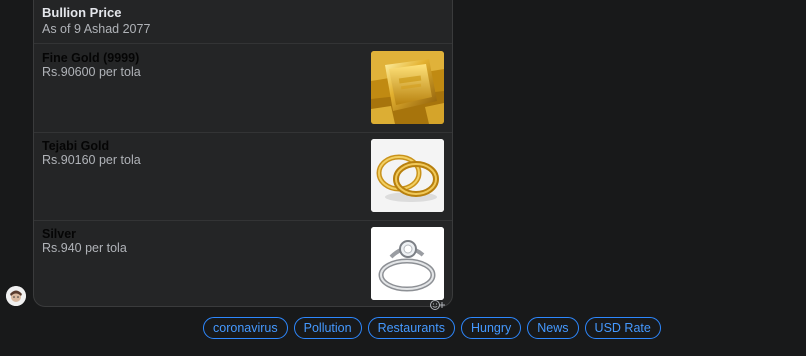 The width and height of the screenshot is (806, 356). Describe the element at coordinates (439, 305) in the screenshot. I see `add-reaction-icon` at that location.